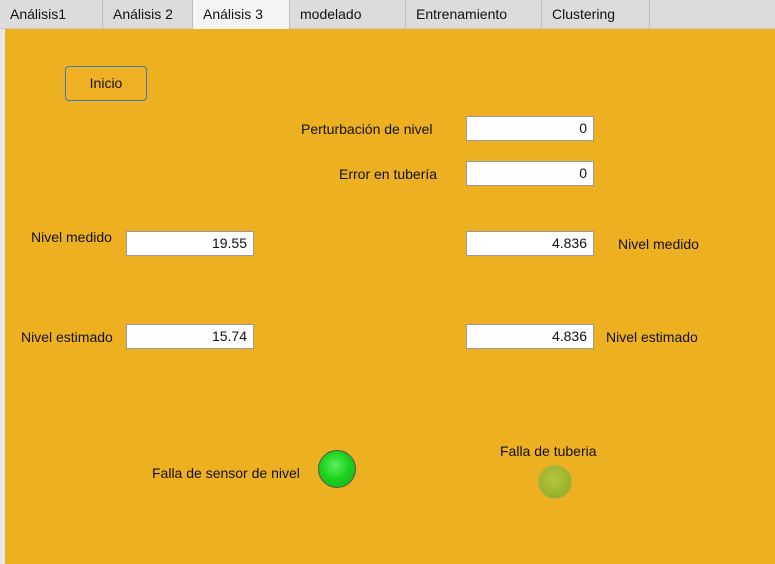  What do you see at coordinates (658, 244) in the screenshot?
I see `right-nivel-medido-label: Nivel medido` at bounding box center [658, 244].